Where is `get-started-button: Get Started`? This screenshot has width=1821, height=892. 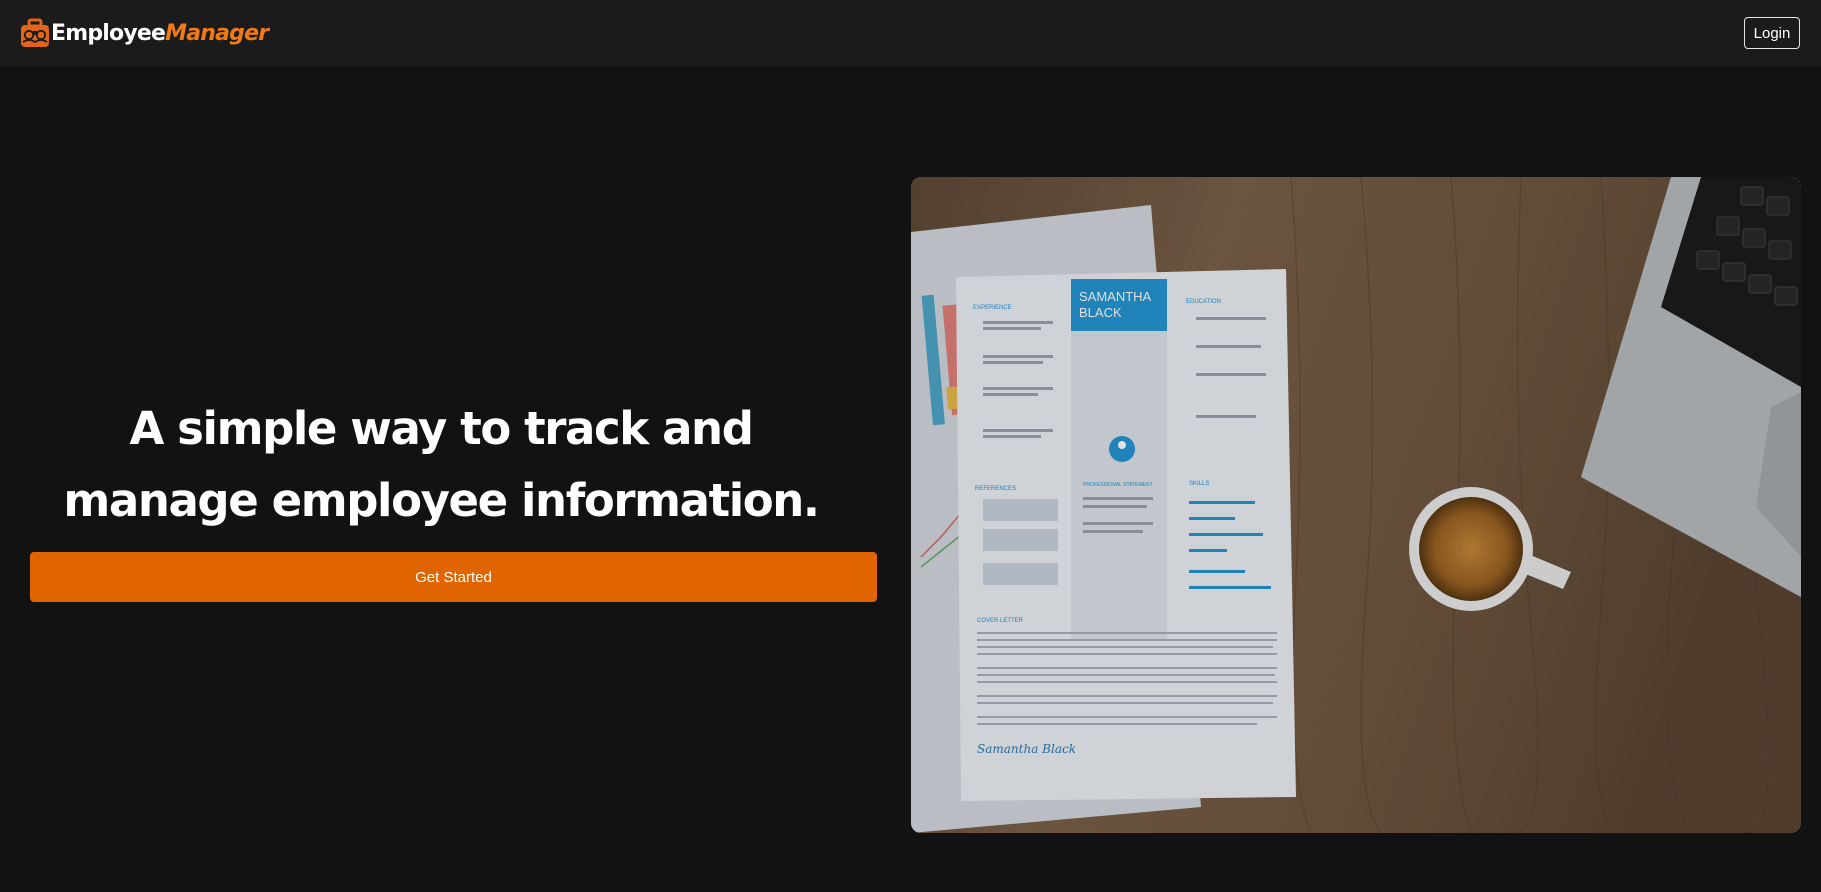 get-started-button: Get Started is located at coordinates (453, 577).